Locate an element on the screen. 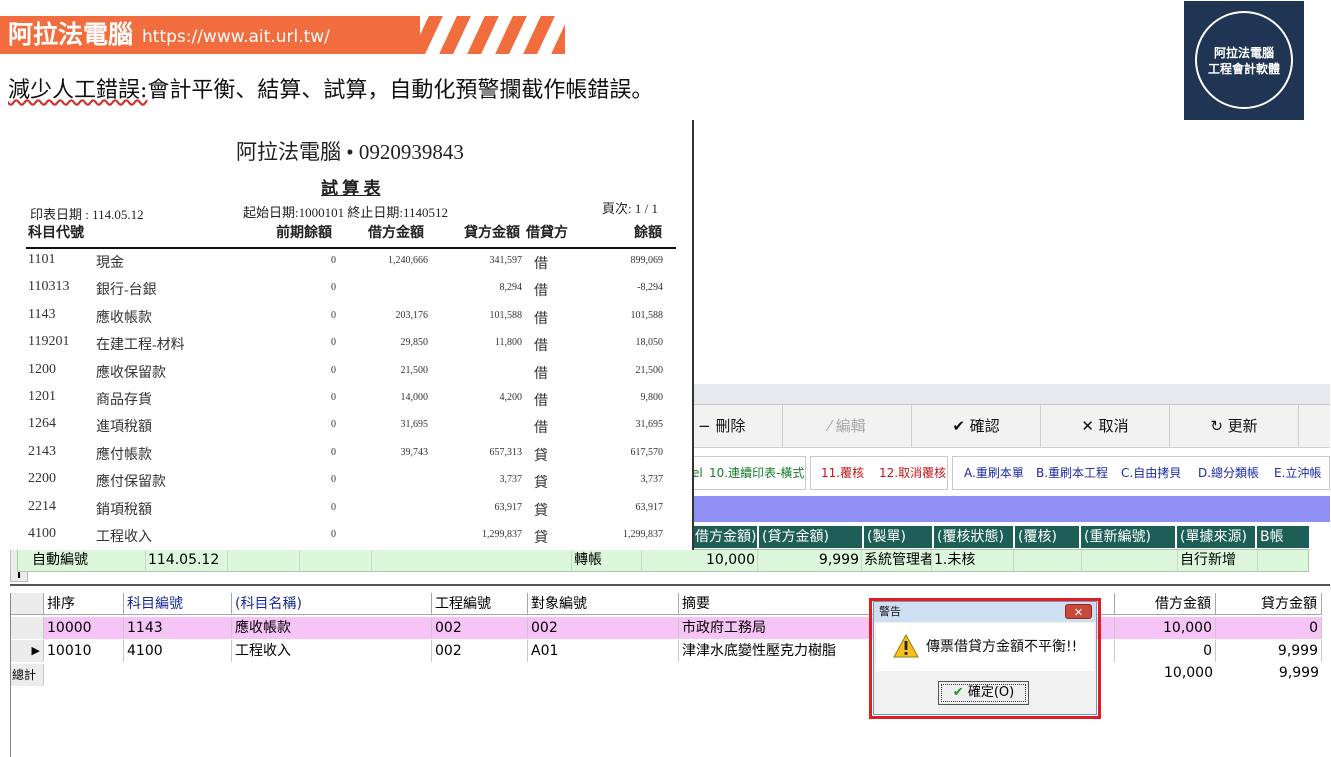 Image resolution: width=1331 pixels, height=757 pixels. detail-seq: 10010 is located at coordinates (84, 651).